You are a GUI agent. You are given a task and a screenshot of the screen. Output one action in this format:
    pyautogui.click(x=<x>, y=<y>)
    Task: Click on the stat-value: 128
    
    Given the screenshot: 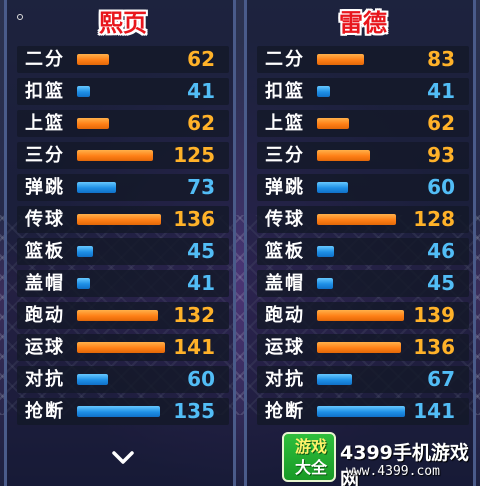 What is the action you would take?
    pyautogui.click(x=434, y=219)
    